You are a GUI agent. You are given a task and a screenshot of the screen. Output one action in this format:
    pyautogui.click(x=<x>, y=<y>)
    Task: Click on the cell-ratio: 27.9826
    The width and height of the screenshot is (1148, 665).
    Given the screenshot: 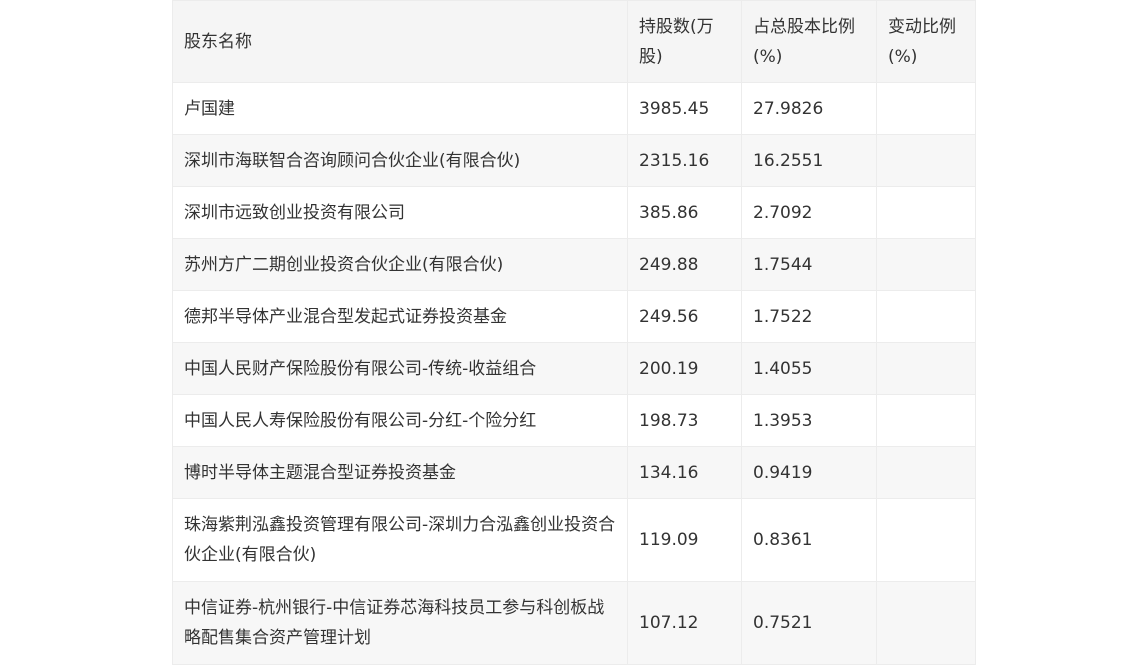 What is the action you would take?
    pyautogui.click(x=809, y=108)
    